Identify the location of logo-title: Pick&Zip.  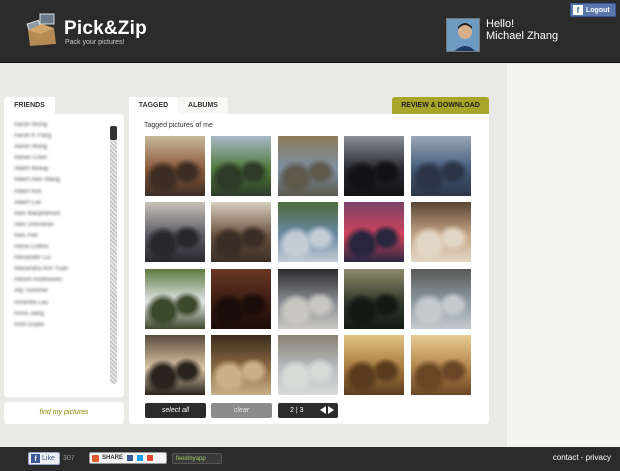
(105, 28).